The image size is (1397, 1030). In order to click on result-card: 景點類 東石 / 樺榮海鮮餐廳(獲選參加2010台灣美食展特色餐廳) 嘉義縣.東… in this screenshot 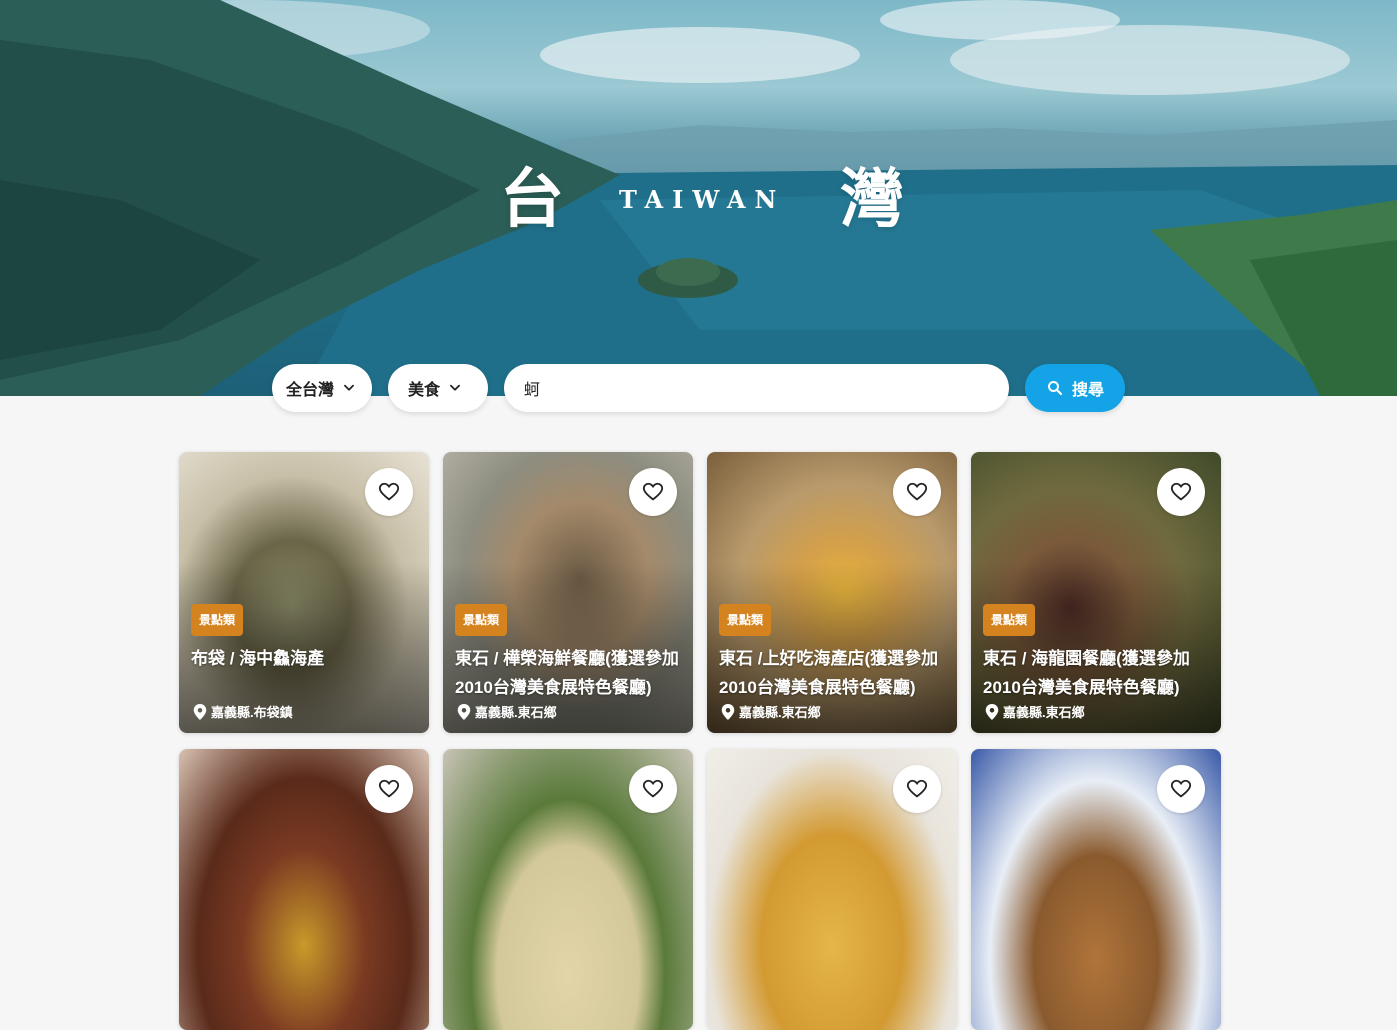, I will do `click(568, 592)`.